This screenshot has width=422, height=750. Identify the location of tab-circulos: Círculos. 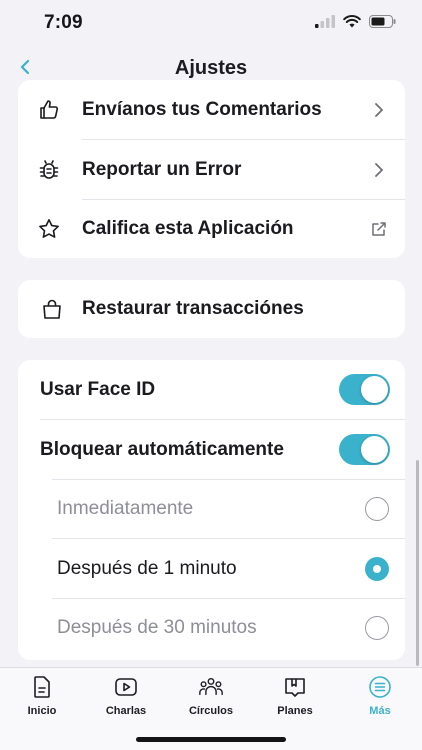
(211, 698).